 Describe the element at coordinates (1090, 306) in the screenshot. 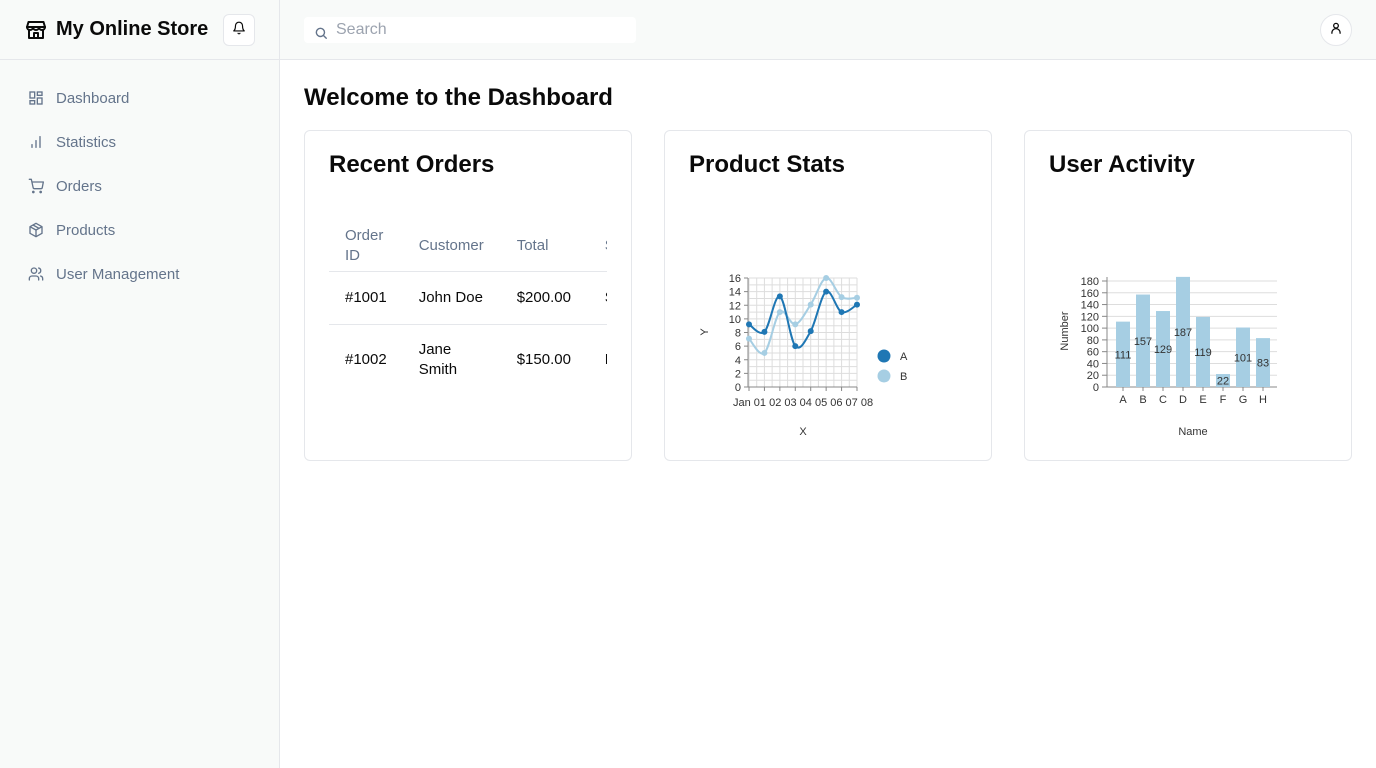

I see `y-tick-label: 140` at that location.